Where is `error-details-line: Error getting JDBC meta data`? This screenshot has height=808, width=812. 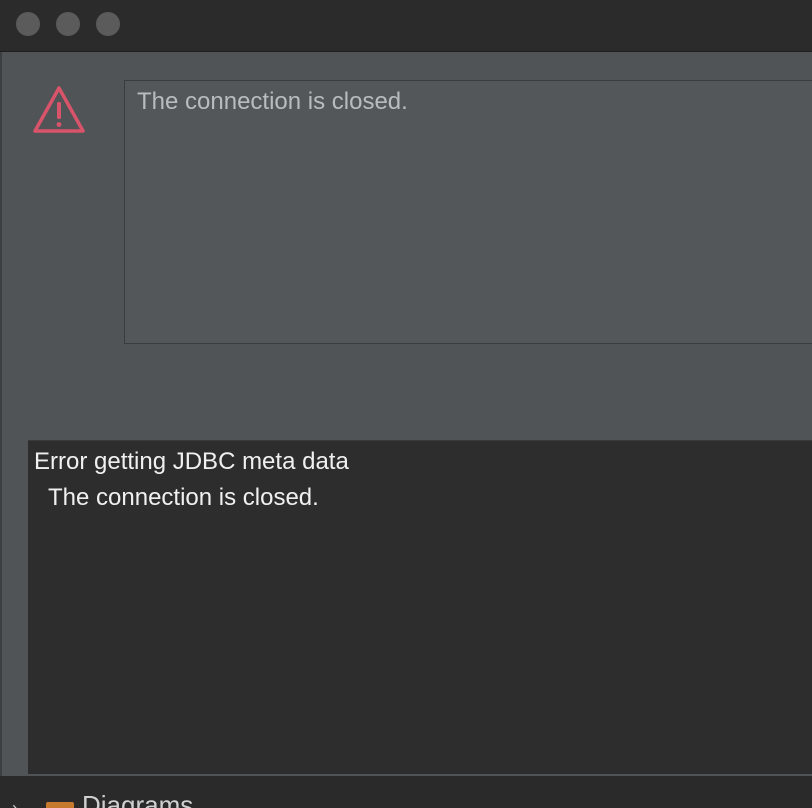
error-details-line: Error getting JDBC meta data is located at coordinates (191, 461).